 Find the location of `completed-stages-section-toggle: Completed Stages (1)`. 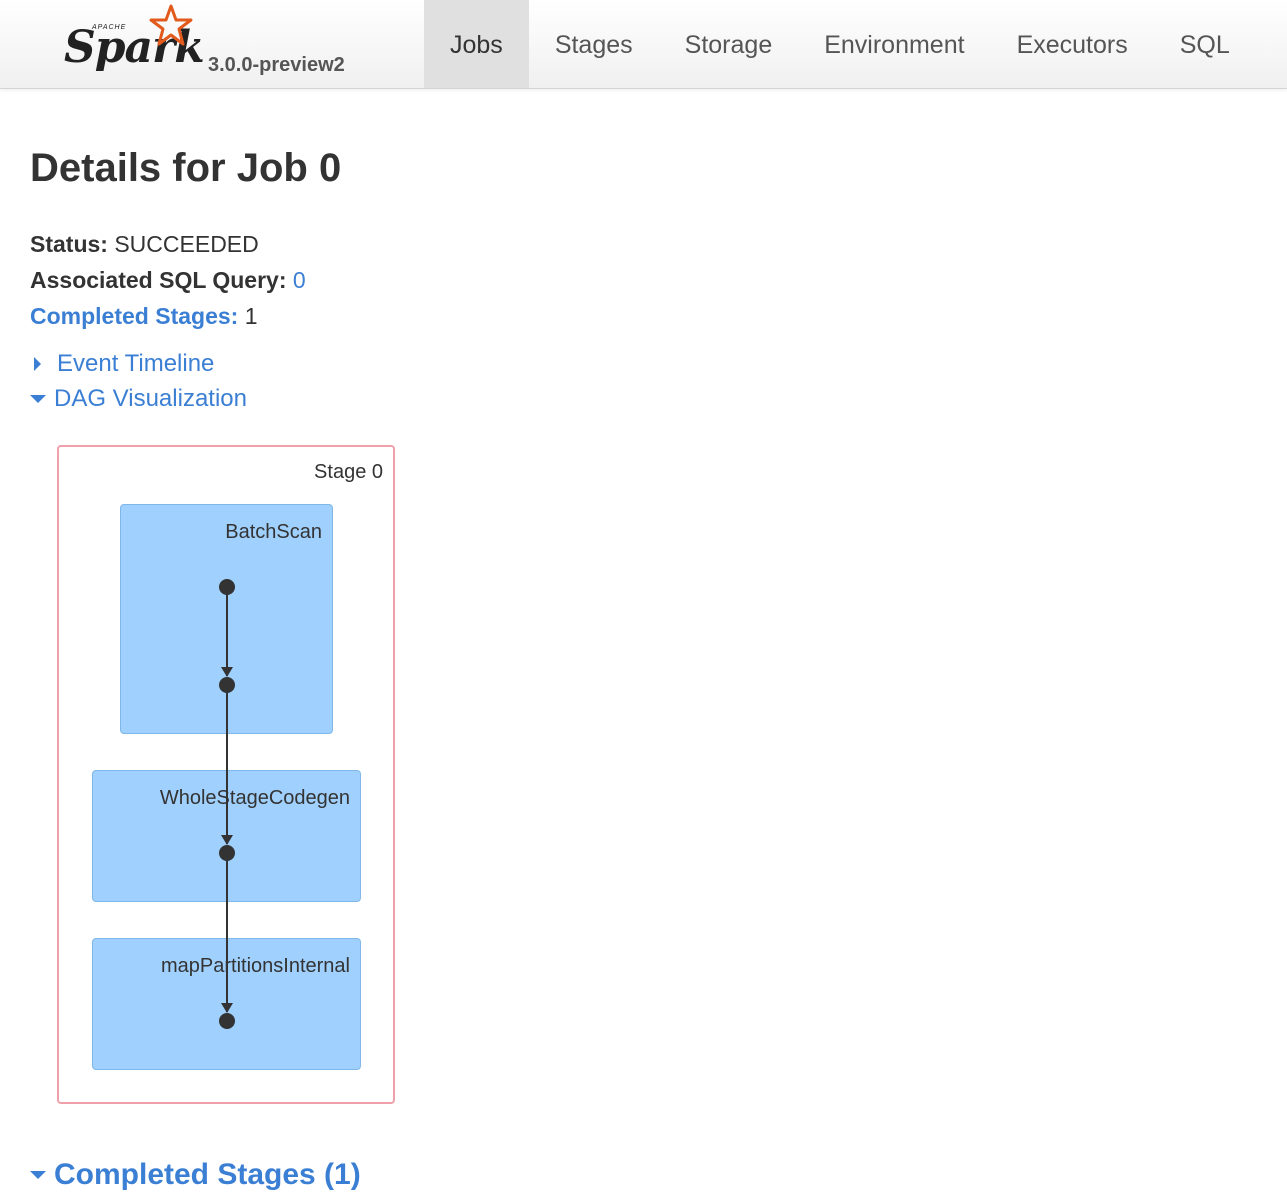

completed-stages-section-toggle: Completed Stages (1) is located at coordinates (195, 1175).